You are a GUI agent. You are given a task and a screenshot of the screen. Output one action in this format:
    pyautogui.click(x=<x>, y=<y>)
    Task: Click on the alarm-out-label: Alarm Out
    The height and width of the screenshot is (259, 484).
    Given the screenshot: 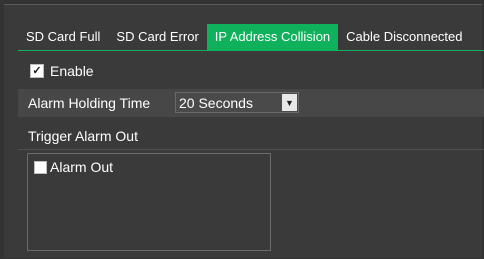 What is the action you would take?
    pyautogui.click(x=82, y=167)
    